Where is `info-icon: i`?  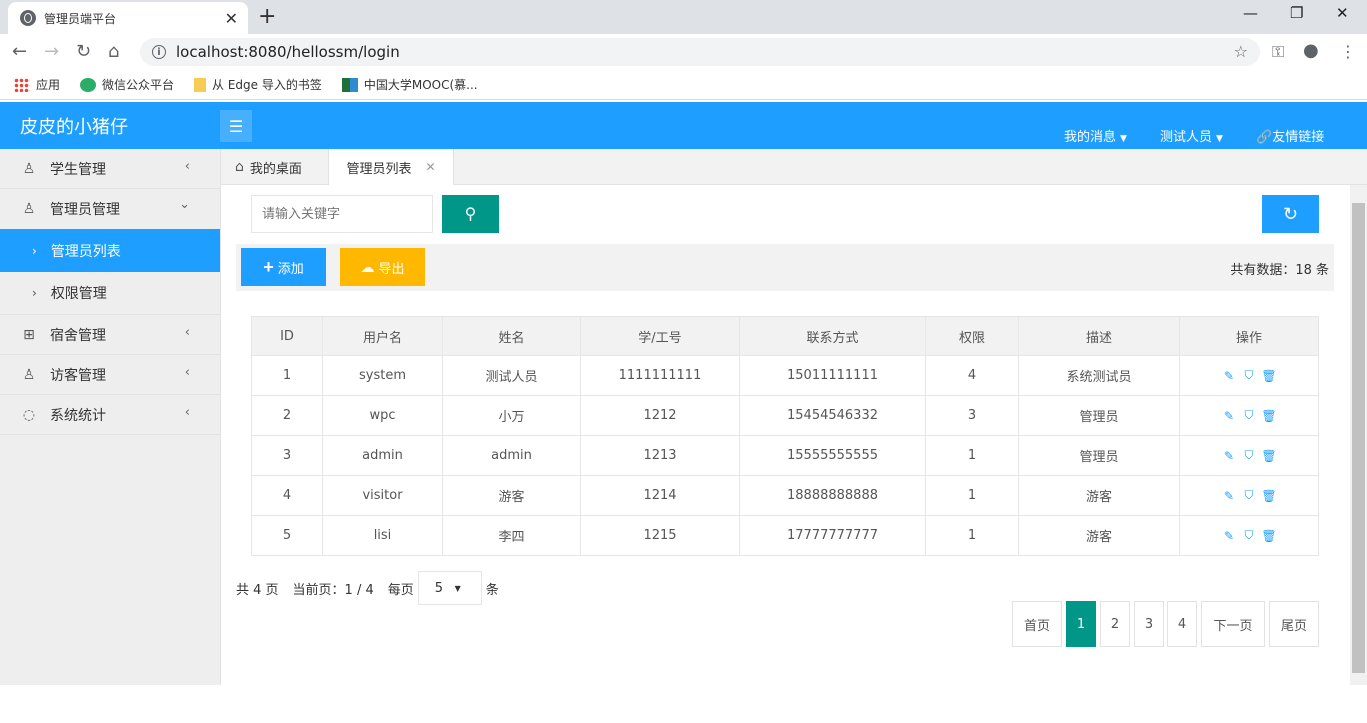 info-icon: i is located at coordinates (159, 52).